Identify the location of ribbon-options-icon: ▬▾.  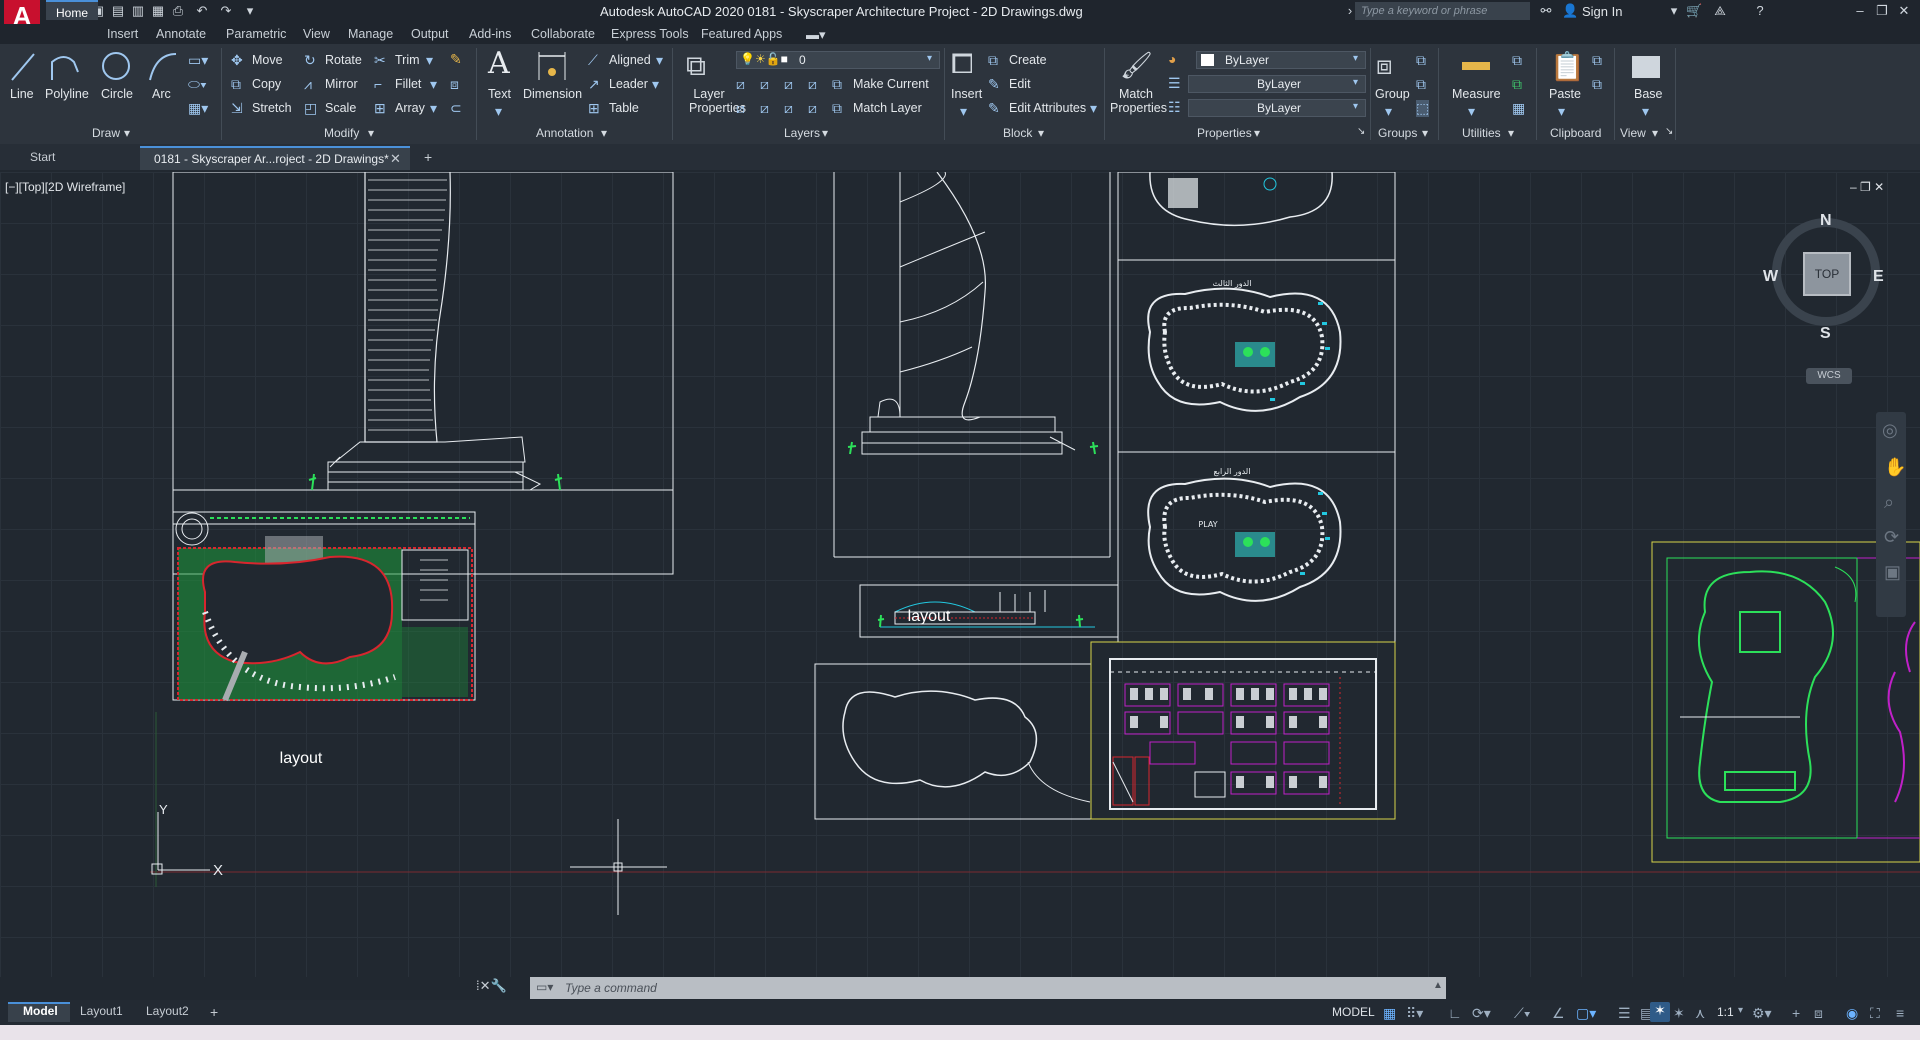
(816, 35).